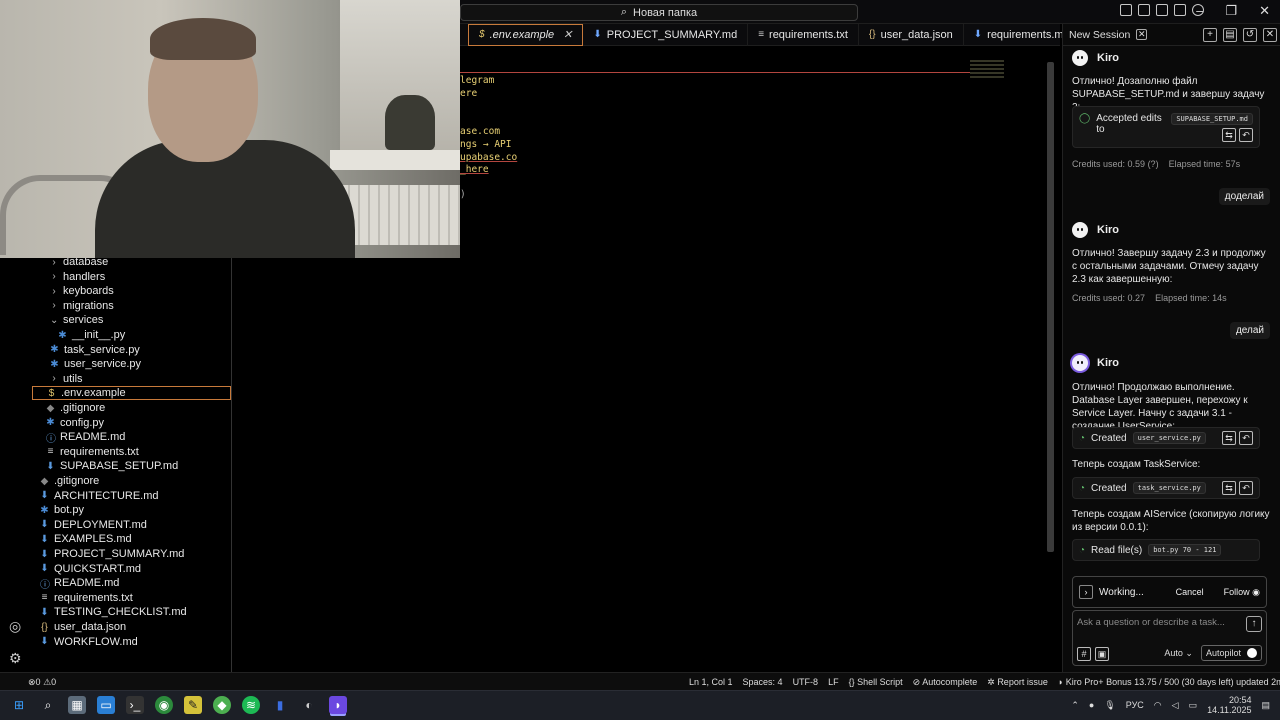  I want to click on minimap, so click(987, 69).